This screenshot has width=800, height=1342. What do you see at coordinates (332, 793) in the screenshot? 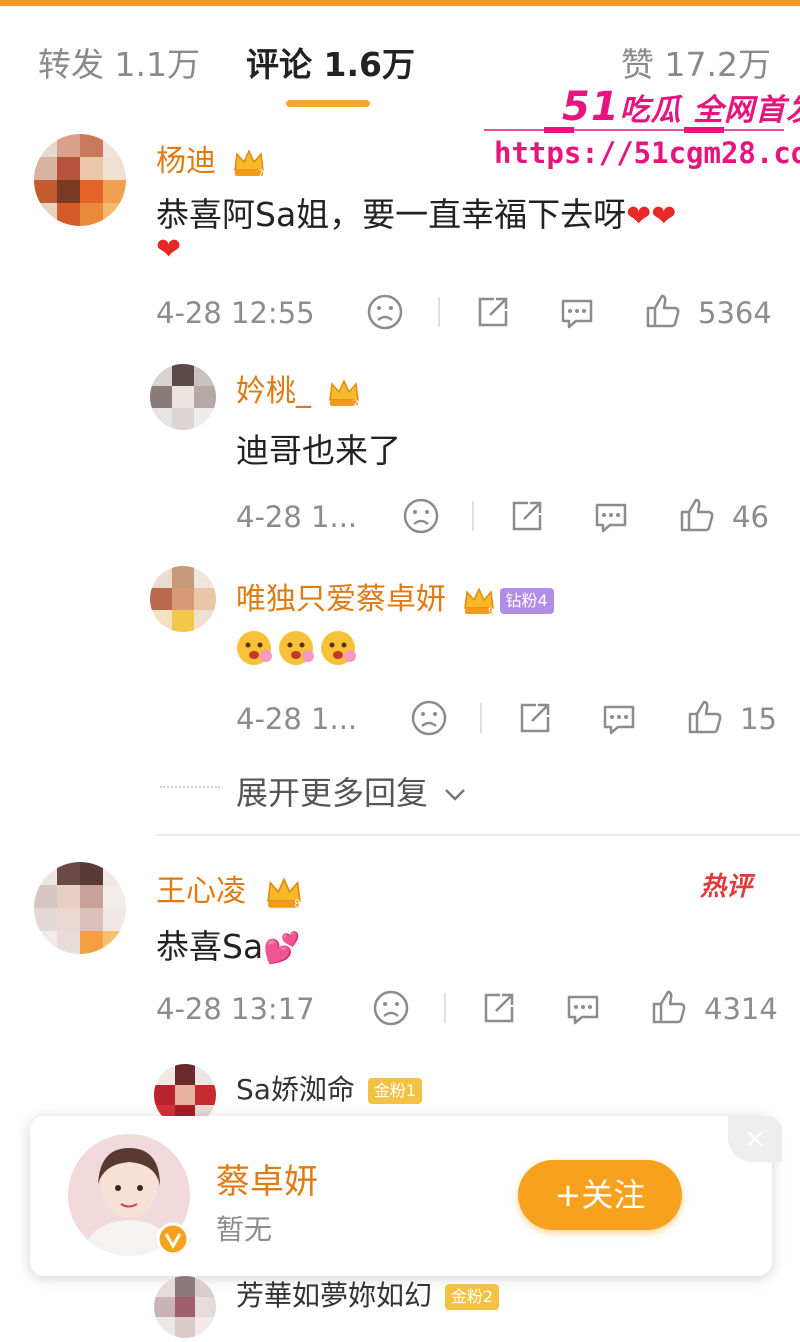
I see `expand-more-label: 展开更多回复` at bounding box center [332, 793].